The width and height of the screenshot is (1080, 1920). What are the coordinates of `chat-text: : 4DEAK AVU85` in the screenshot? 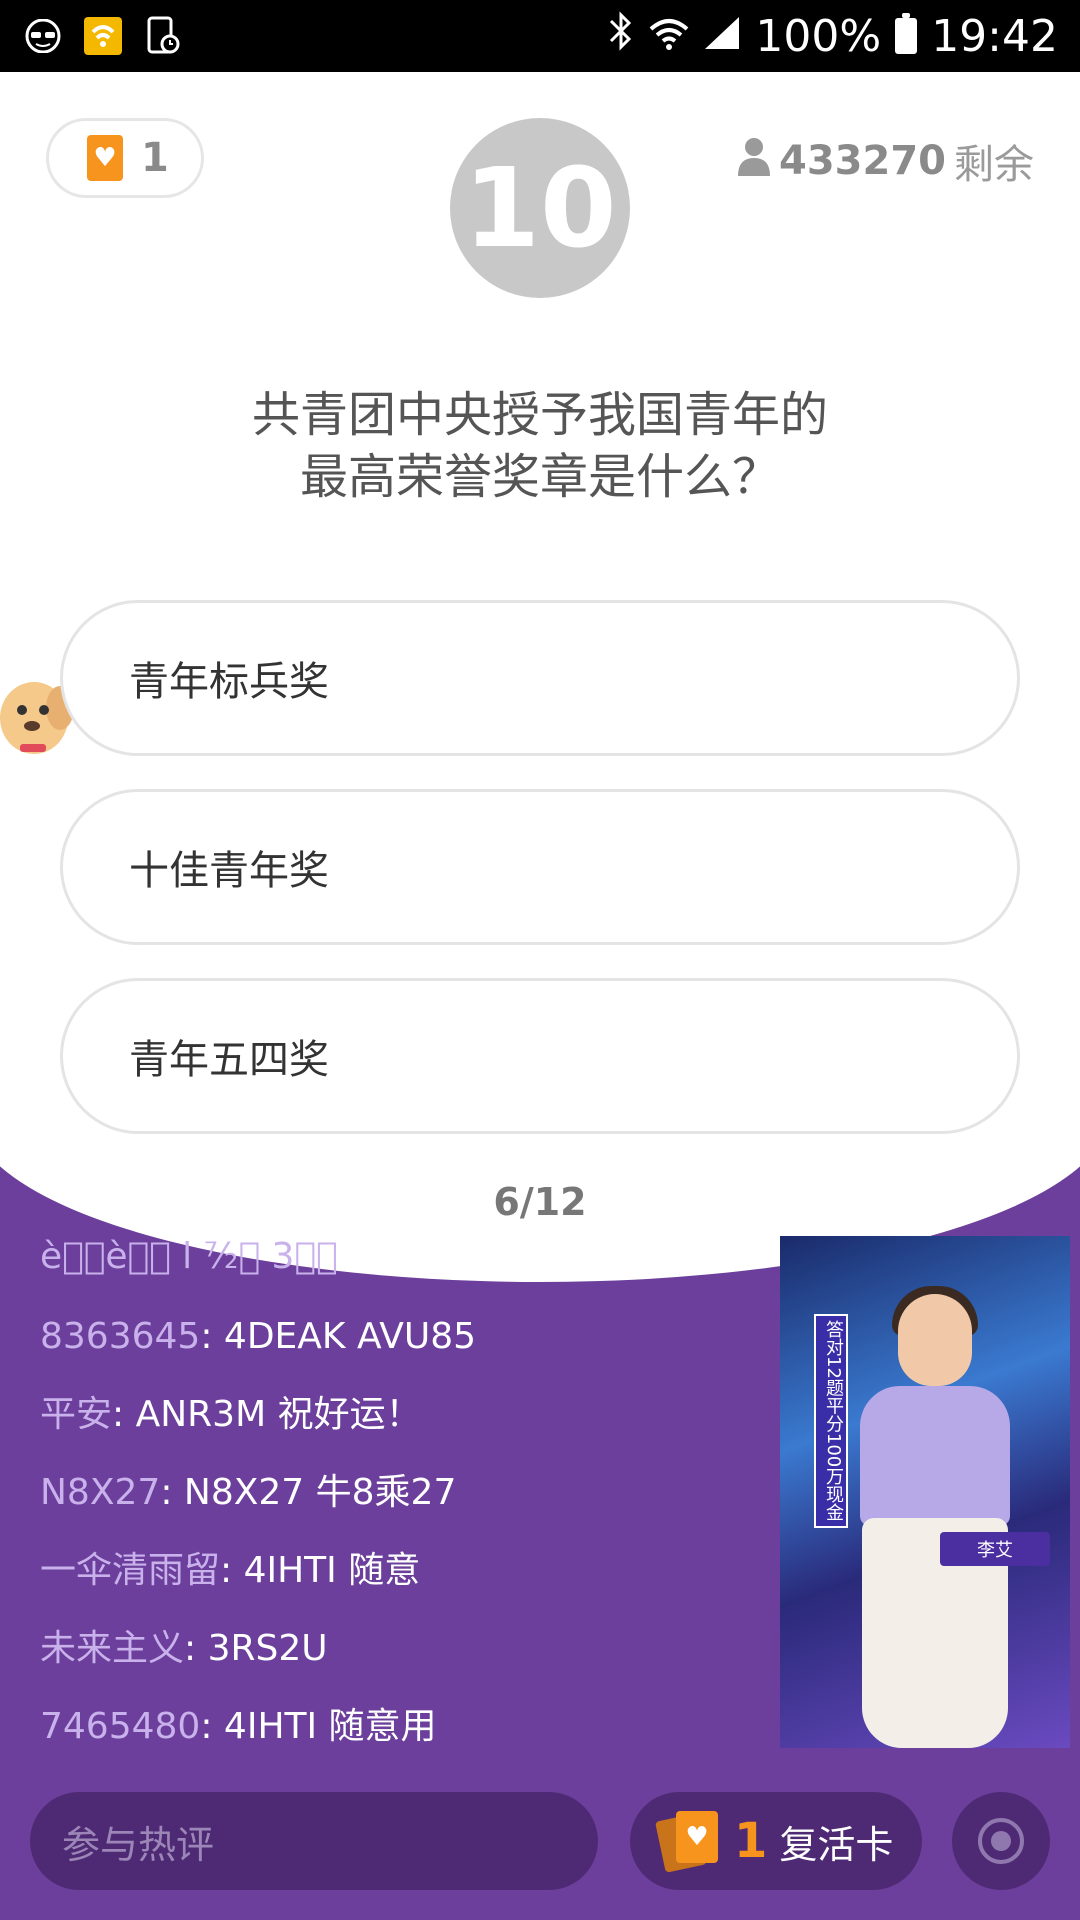 It's located at (338, 1336).